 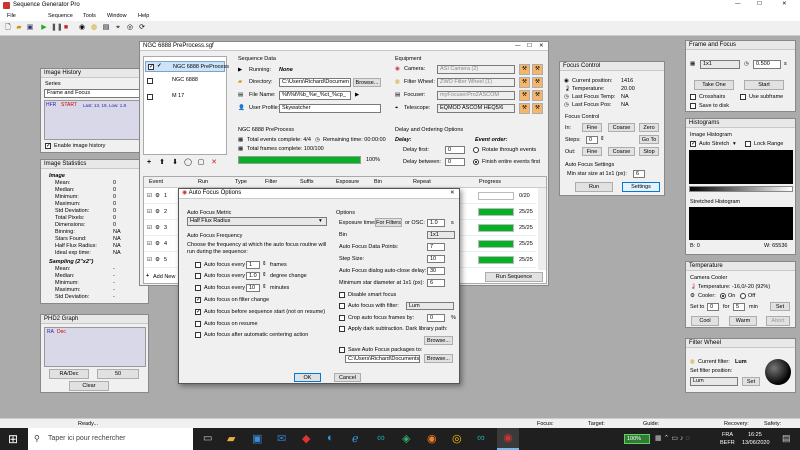 I want to click on out-coarse-button: Coarse, so click(x=621, y=151).